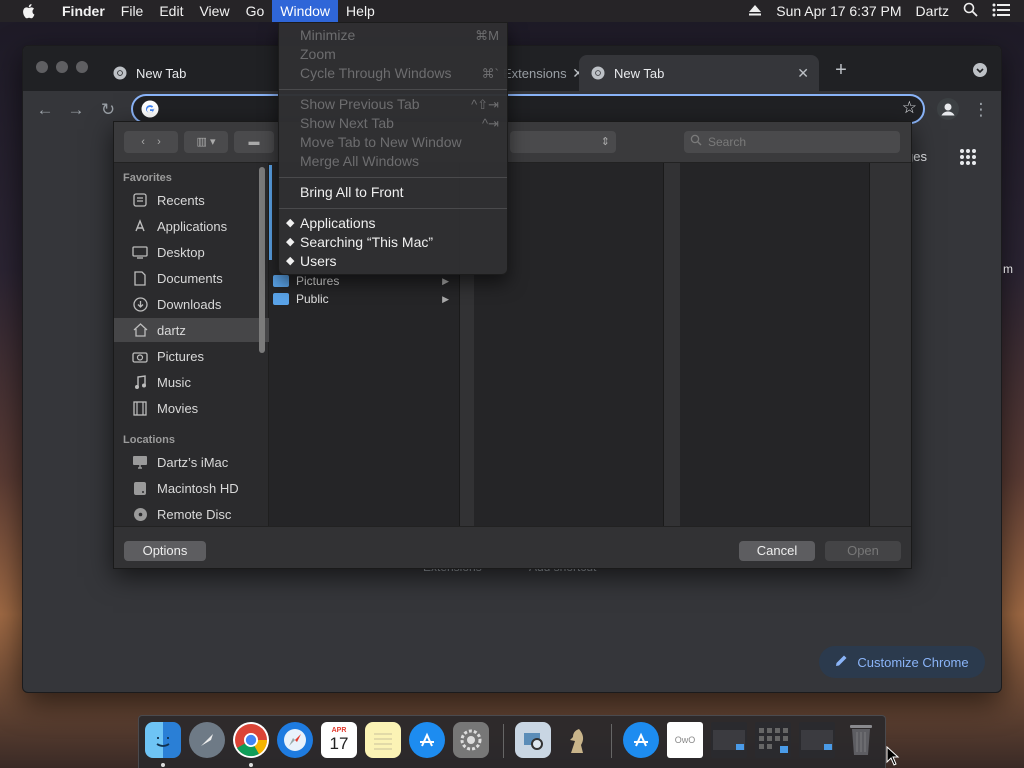  What do you see at coordinates (755, 11) in the screenshot?
I see `eject-icon` at bounding box center [755, 11].